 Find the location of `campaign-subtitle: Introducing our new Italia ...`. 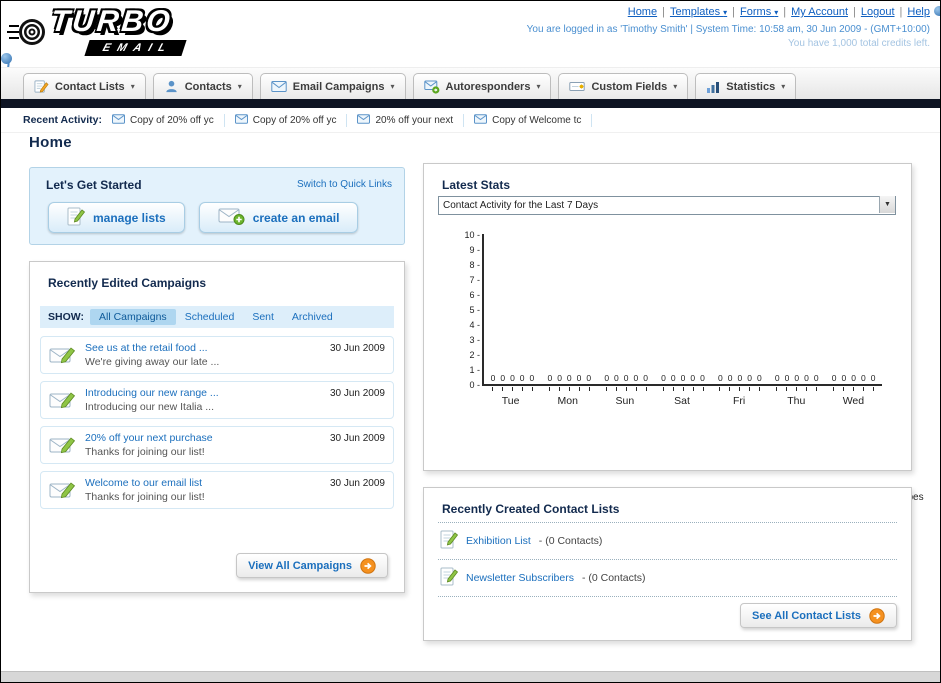

campaign-subtitle: Introducing our new Italia ... is located at coordinates (149, 407).